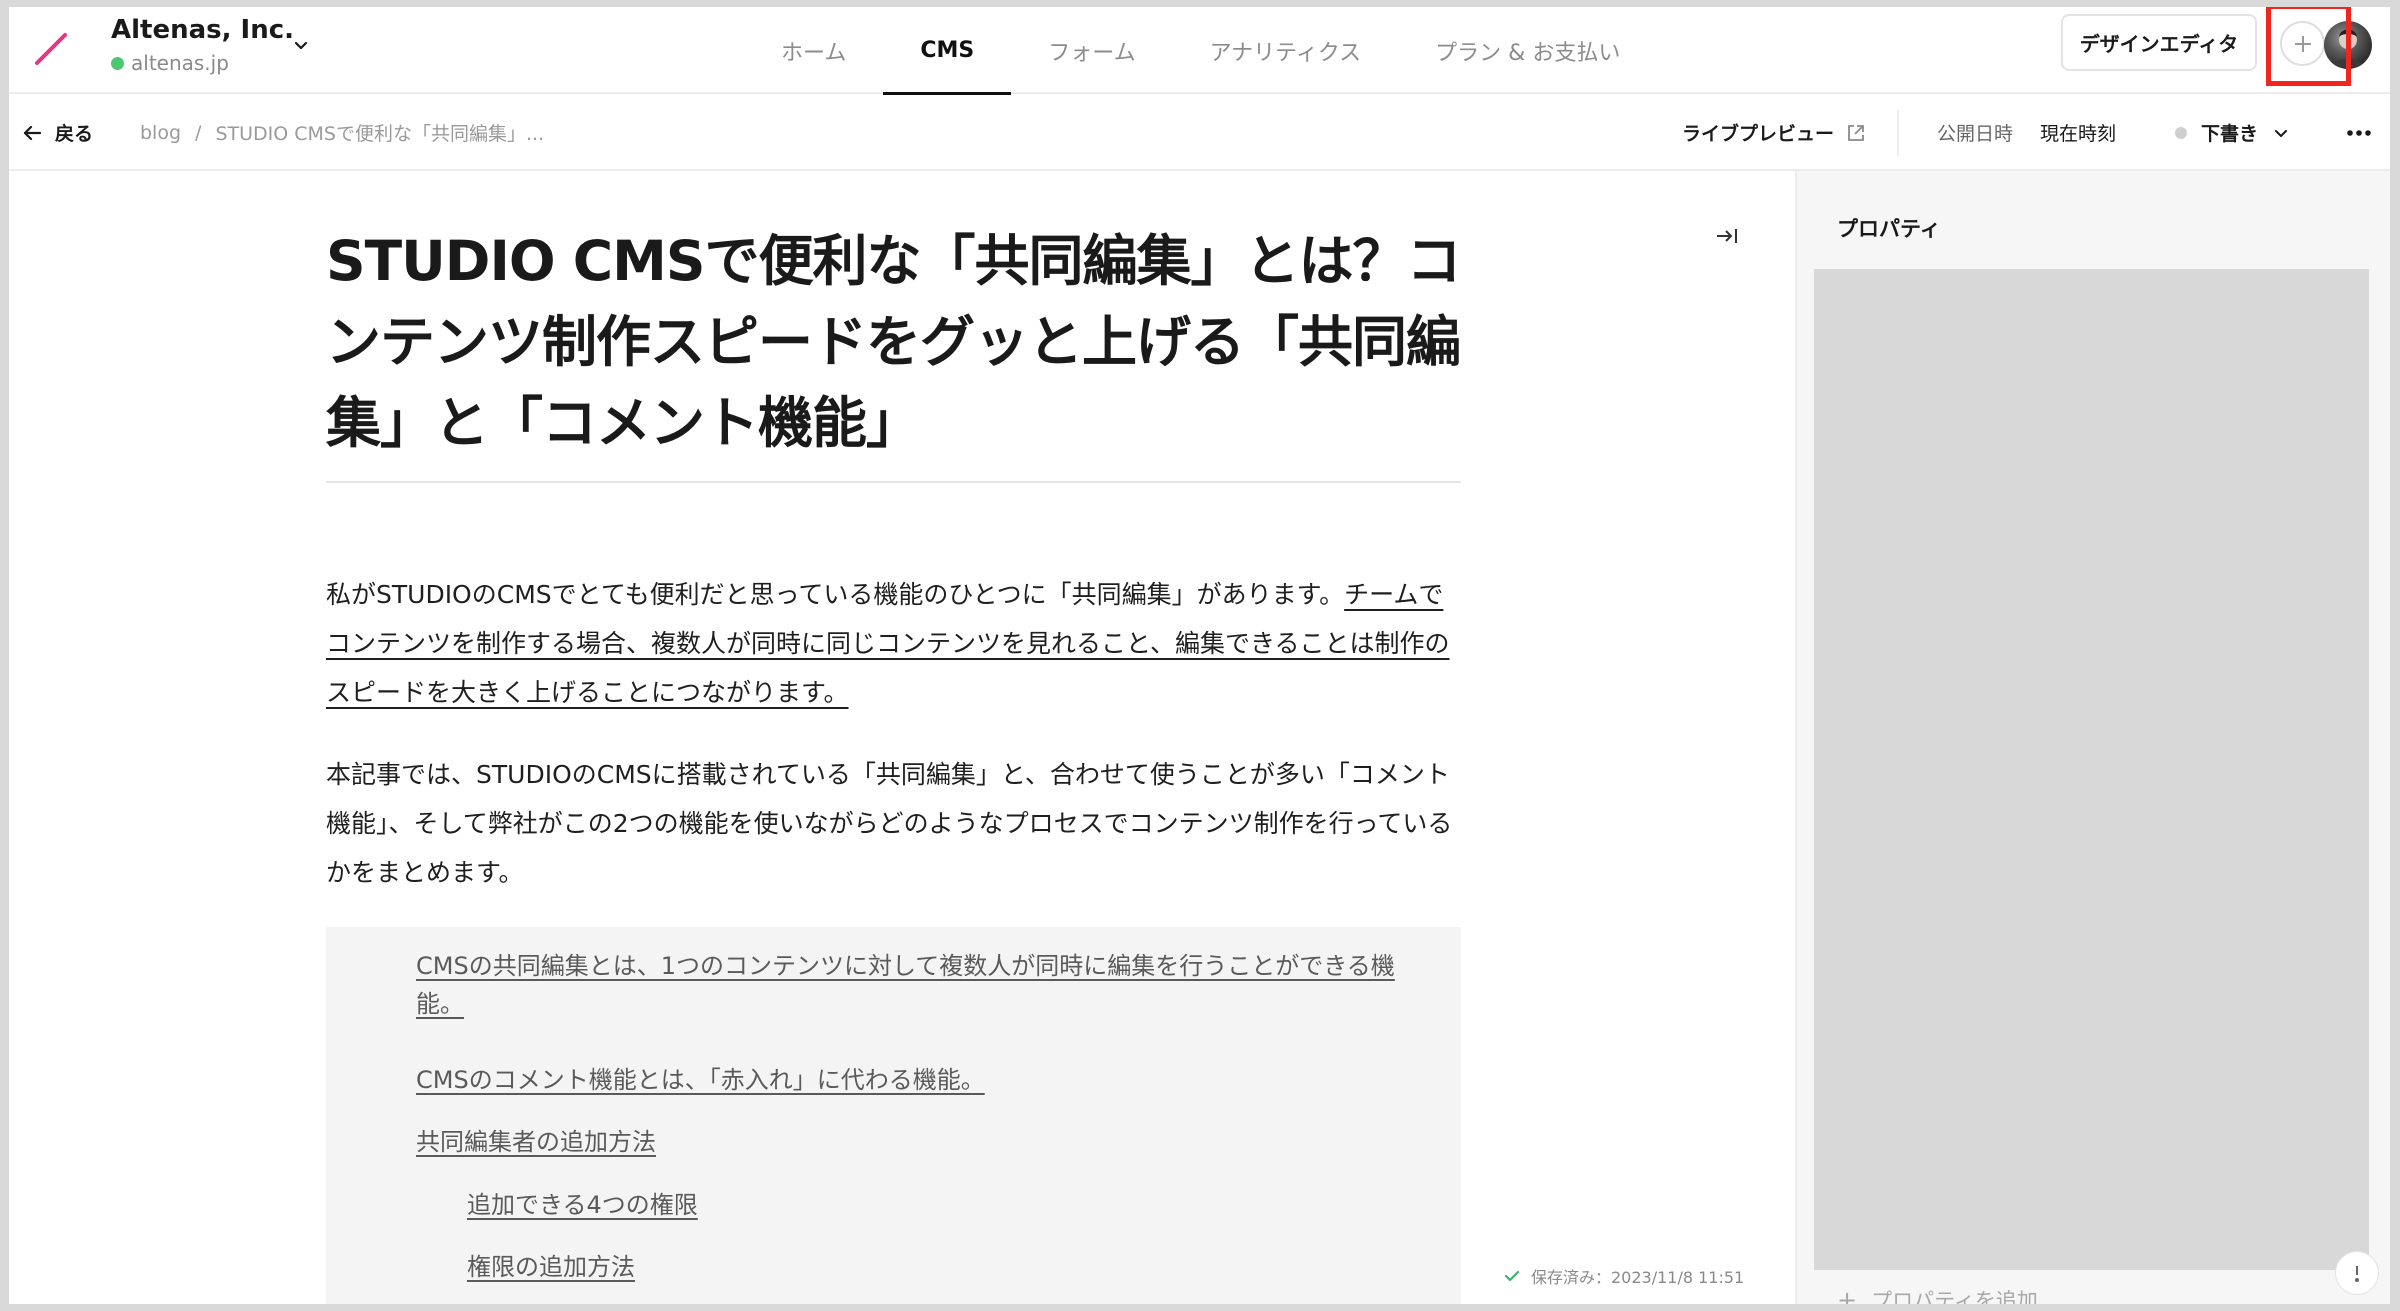 The height and width of the screenshot is (1311, 2400). Describe the element at coordinates (2308, 46) in the screenshot. I see `highlight-box` at that location.